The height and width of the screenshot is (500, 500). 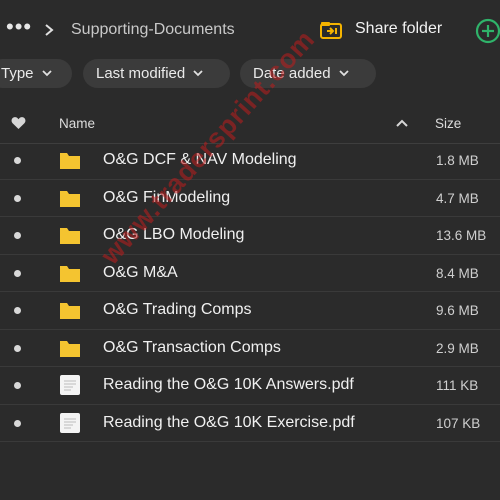 I want to click on file-name: Reading the O&G 10K Answers.pdf, so click(x=228, y=385).